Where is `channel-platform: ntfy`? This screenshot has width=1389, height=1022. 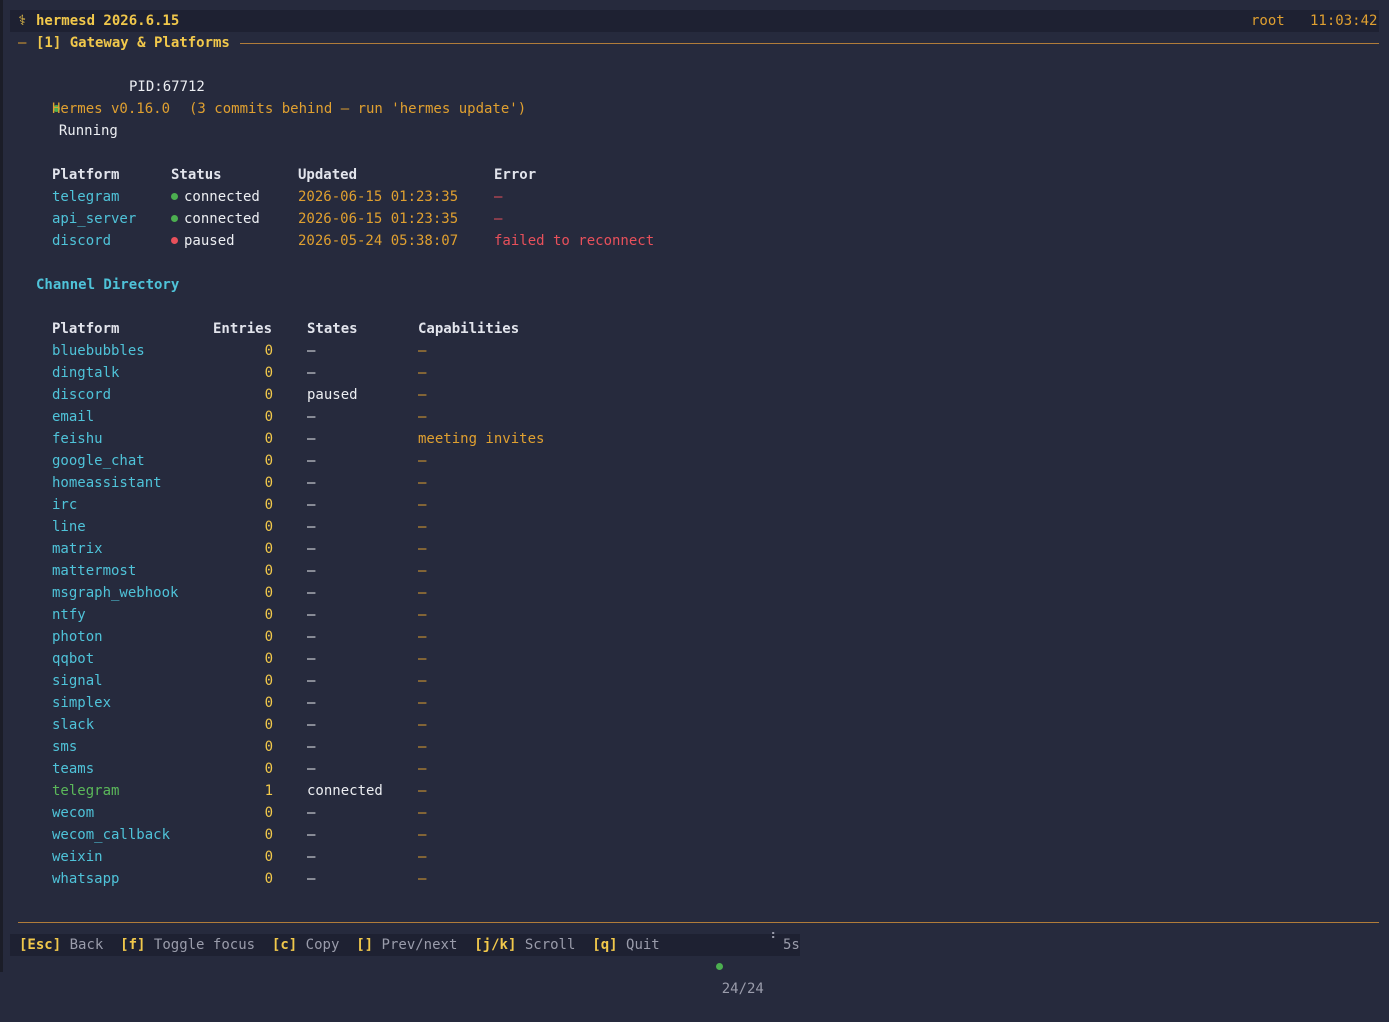 channel-platform: ntfy is located at coordinates (69, 615).